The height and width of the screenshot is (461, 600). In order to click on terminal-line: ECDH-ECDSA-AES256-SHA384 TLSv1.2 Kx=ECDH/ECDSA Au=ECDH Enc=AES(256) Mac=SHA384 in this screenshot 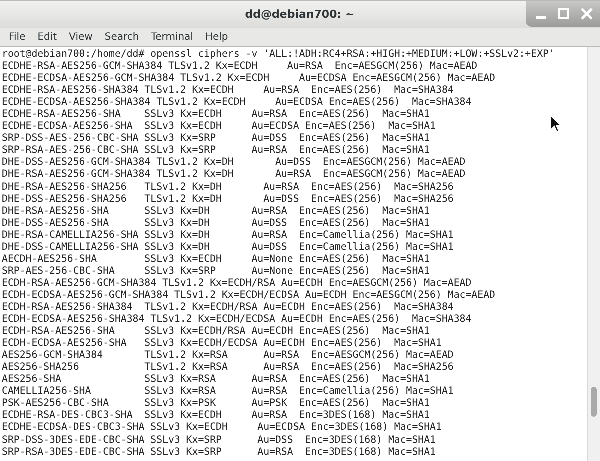, I will do `click(237, 320)`.